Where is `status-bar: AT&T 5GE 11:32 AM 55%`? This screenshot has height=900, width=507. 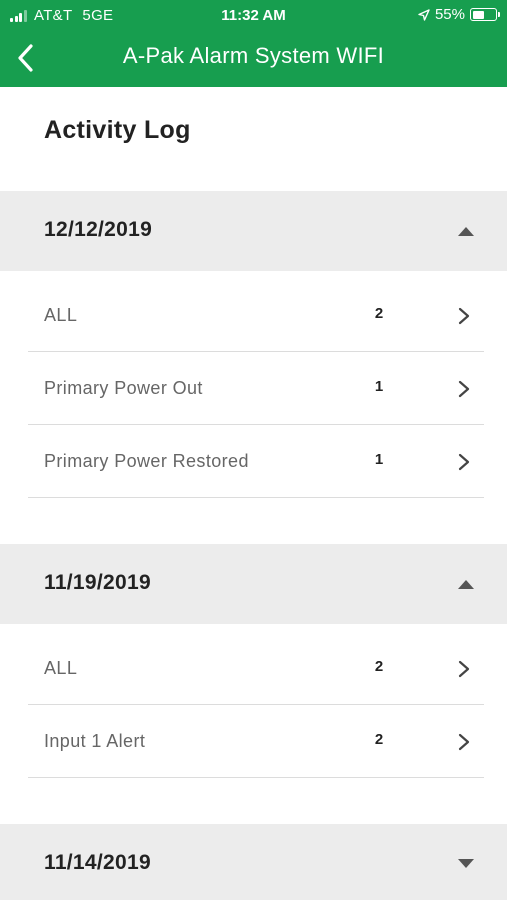 status-bar: AT&T 5GE 11:32 AM 55% is located at coordinates (253, 16).